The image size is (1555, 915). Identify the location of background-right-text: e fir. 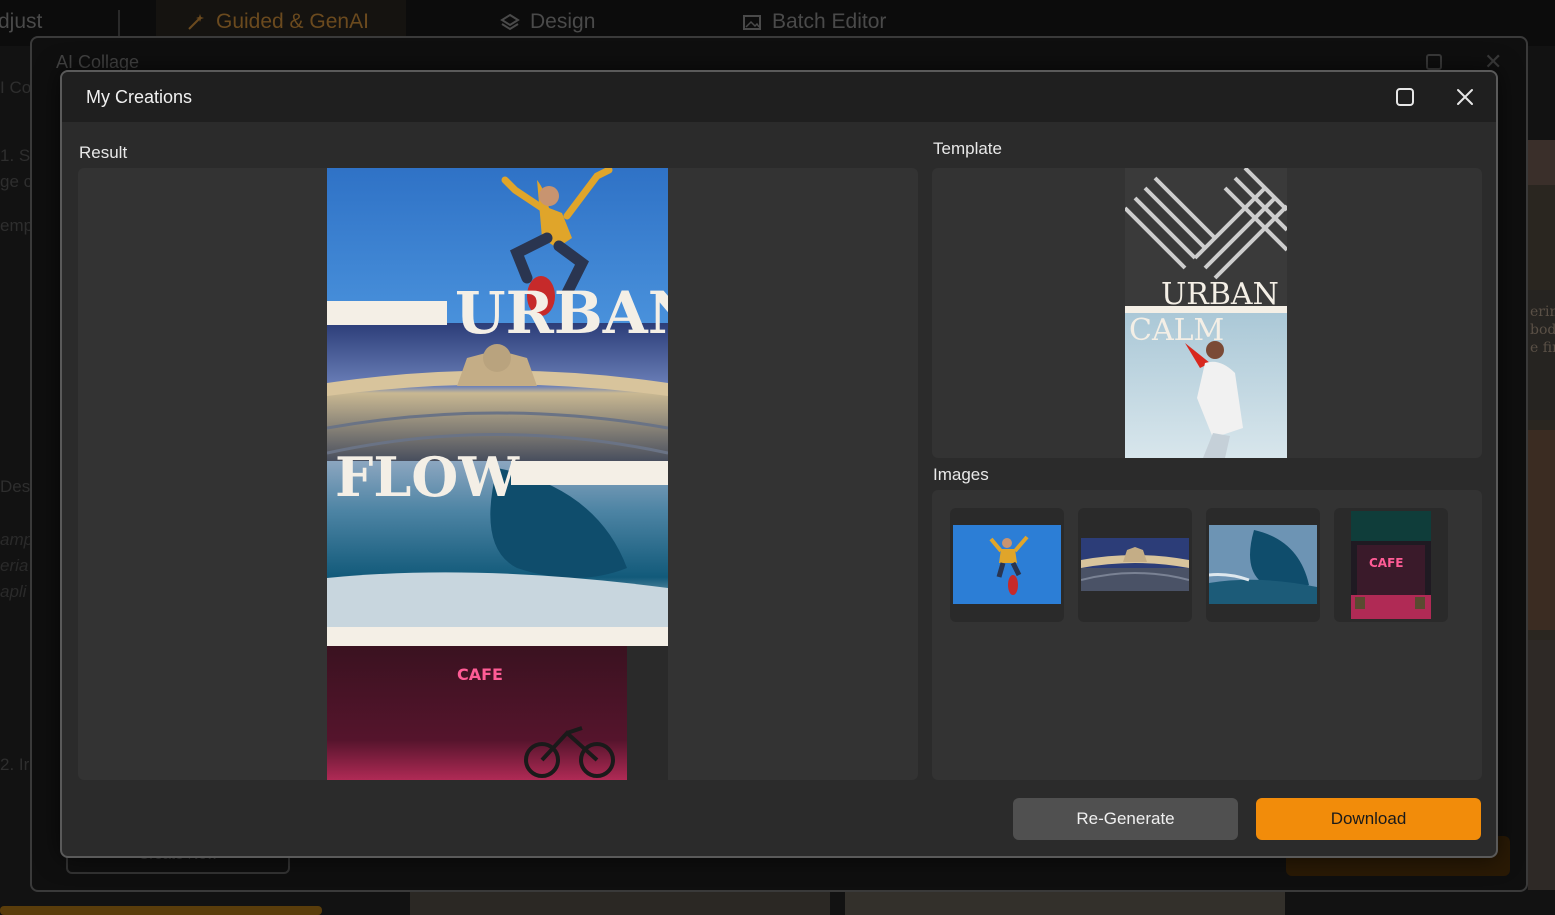
(1542, 348).